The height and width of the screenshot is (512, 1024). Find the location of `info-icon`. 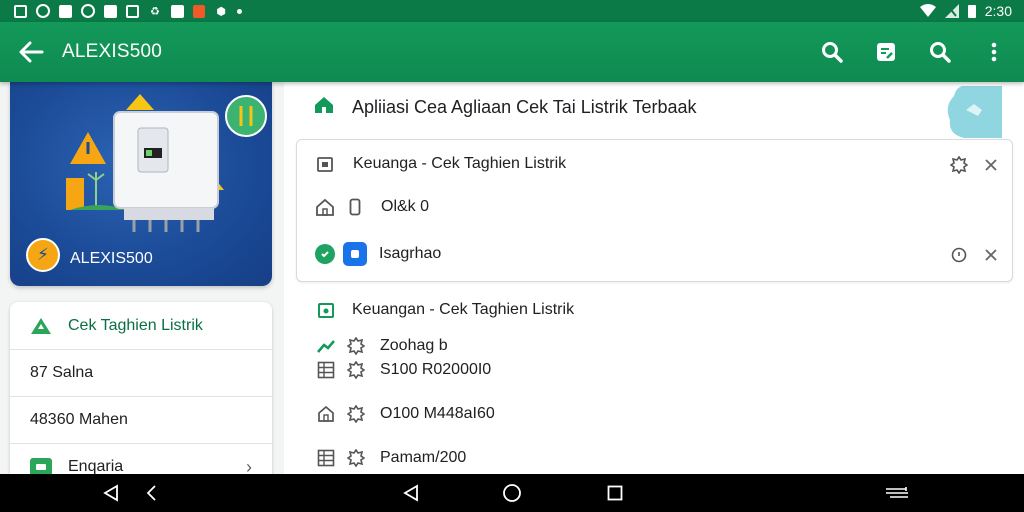

info-icon is located at coordinates (959, 255).